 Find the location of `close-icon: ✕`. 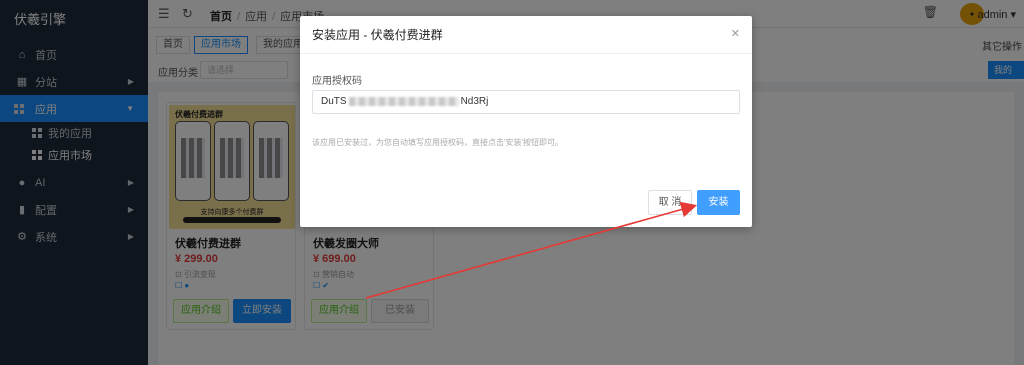

close-icon: ✕ is located at coordinates (735, 33).